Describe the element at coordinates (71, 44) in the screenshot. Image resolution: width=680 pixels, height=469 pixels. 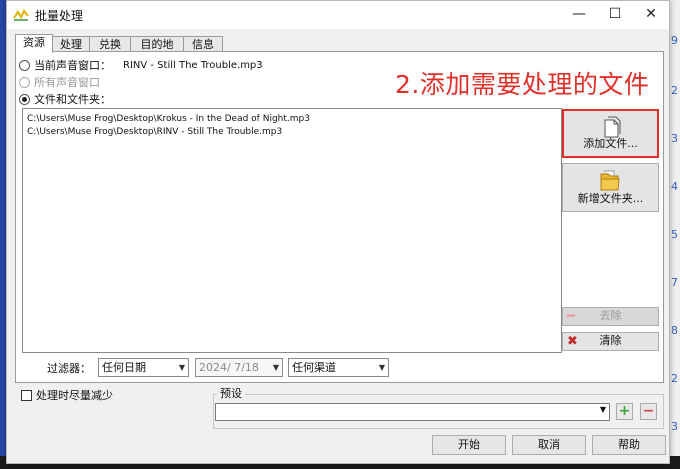
I see `tab-processing: 处理` at that location.